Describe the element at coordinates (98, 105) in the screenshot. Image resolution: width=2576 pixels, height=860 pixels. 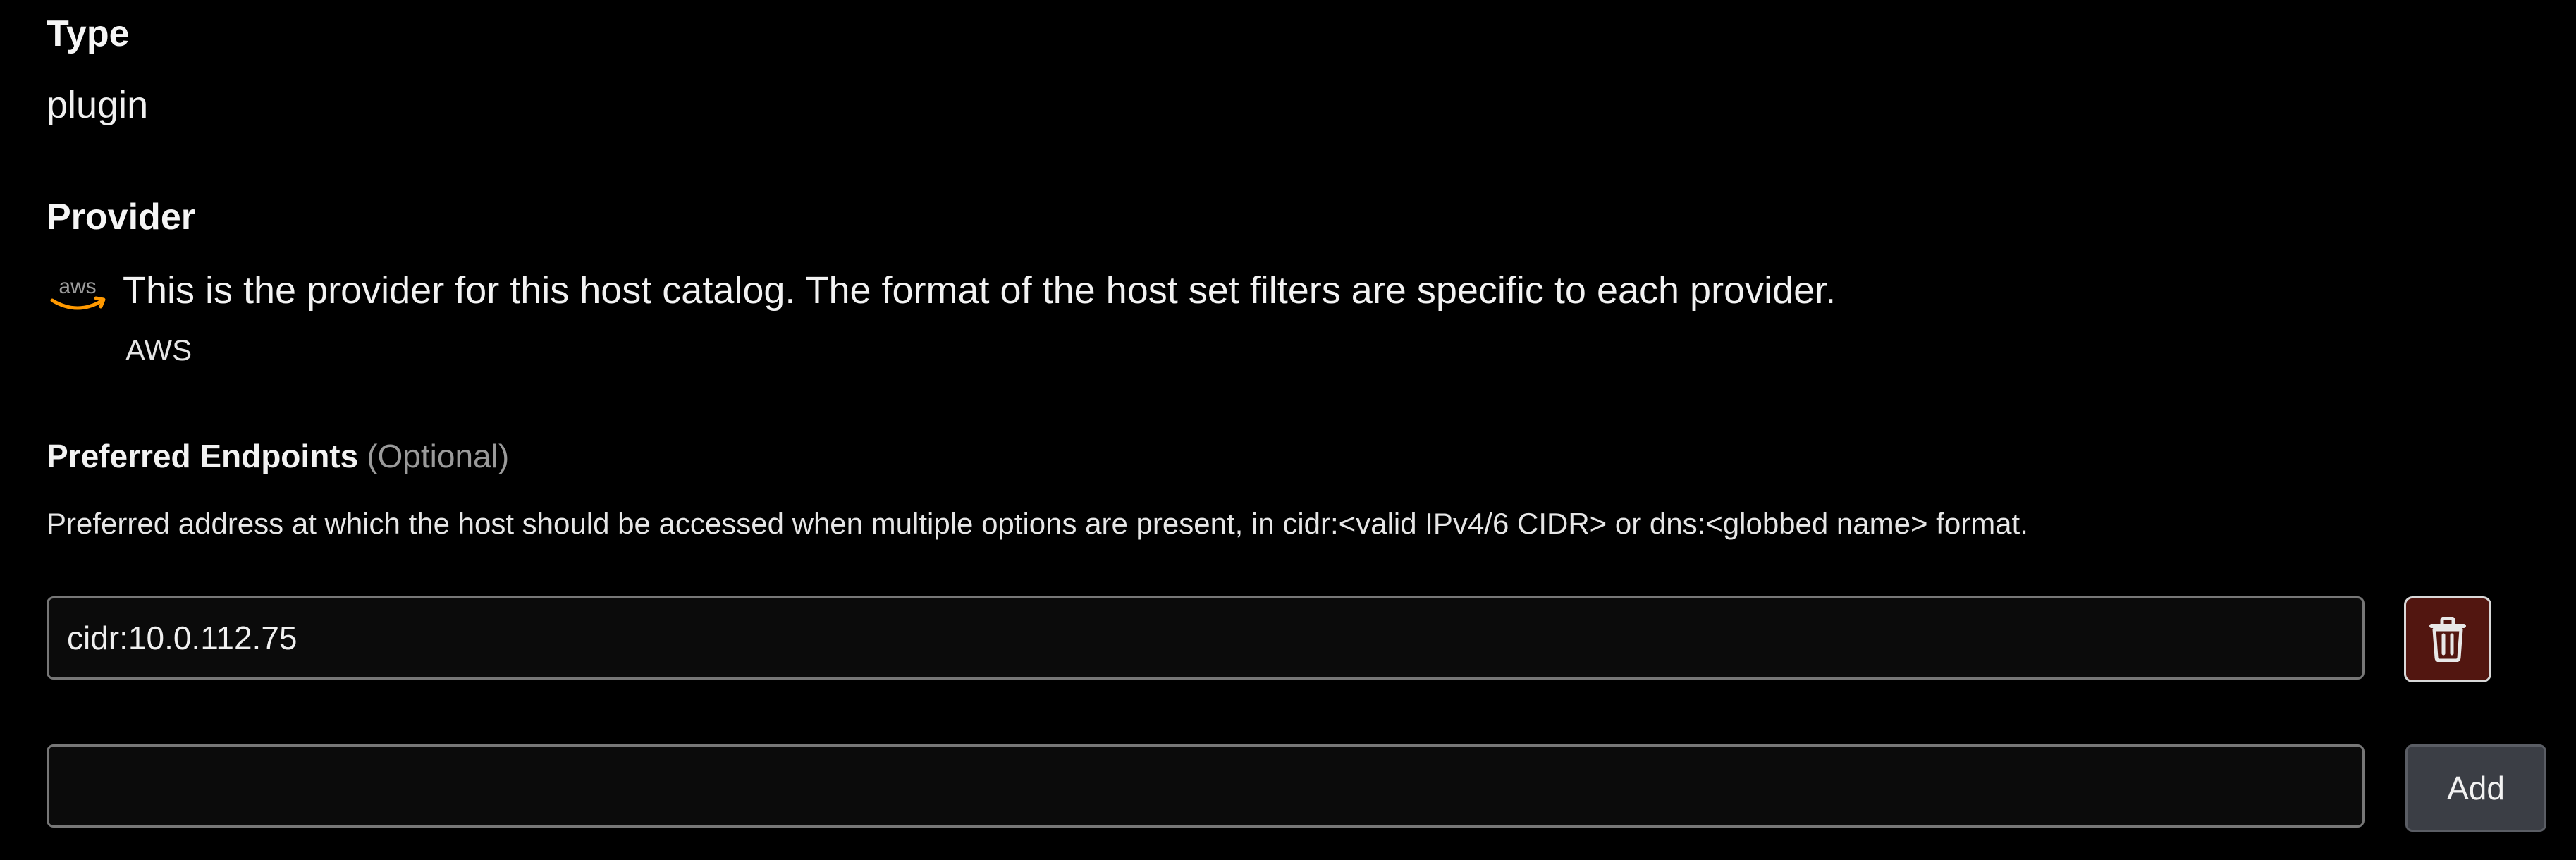
I see `type-value: plugin` at that location.